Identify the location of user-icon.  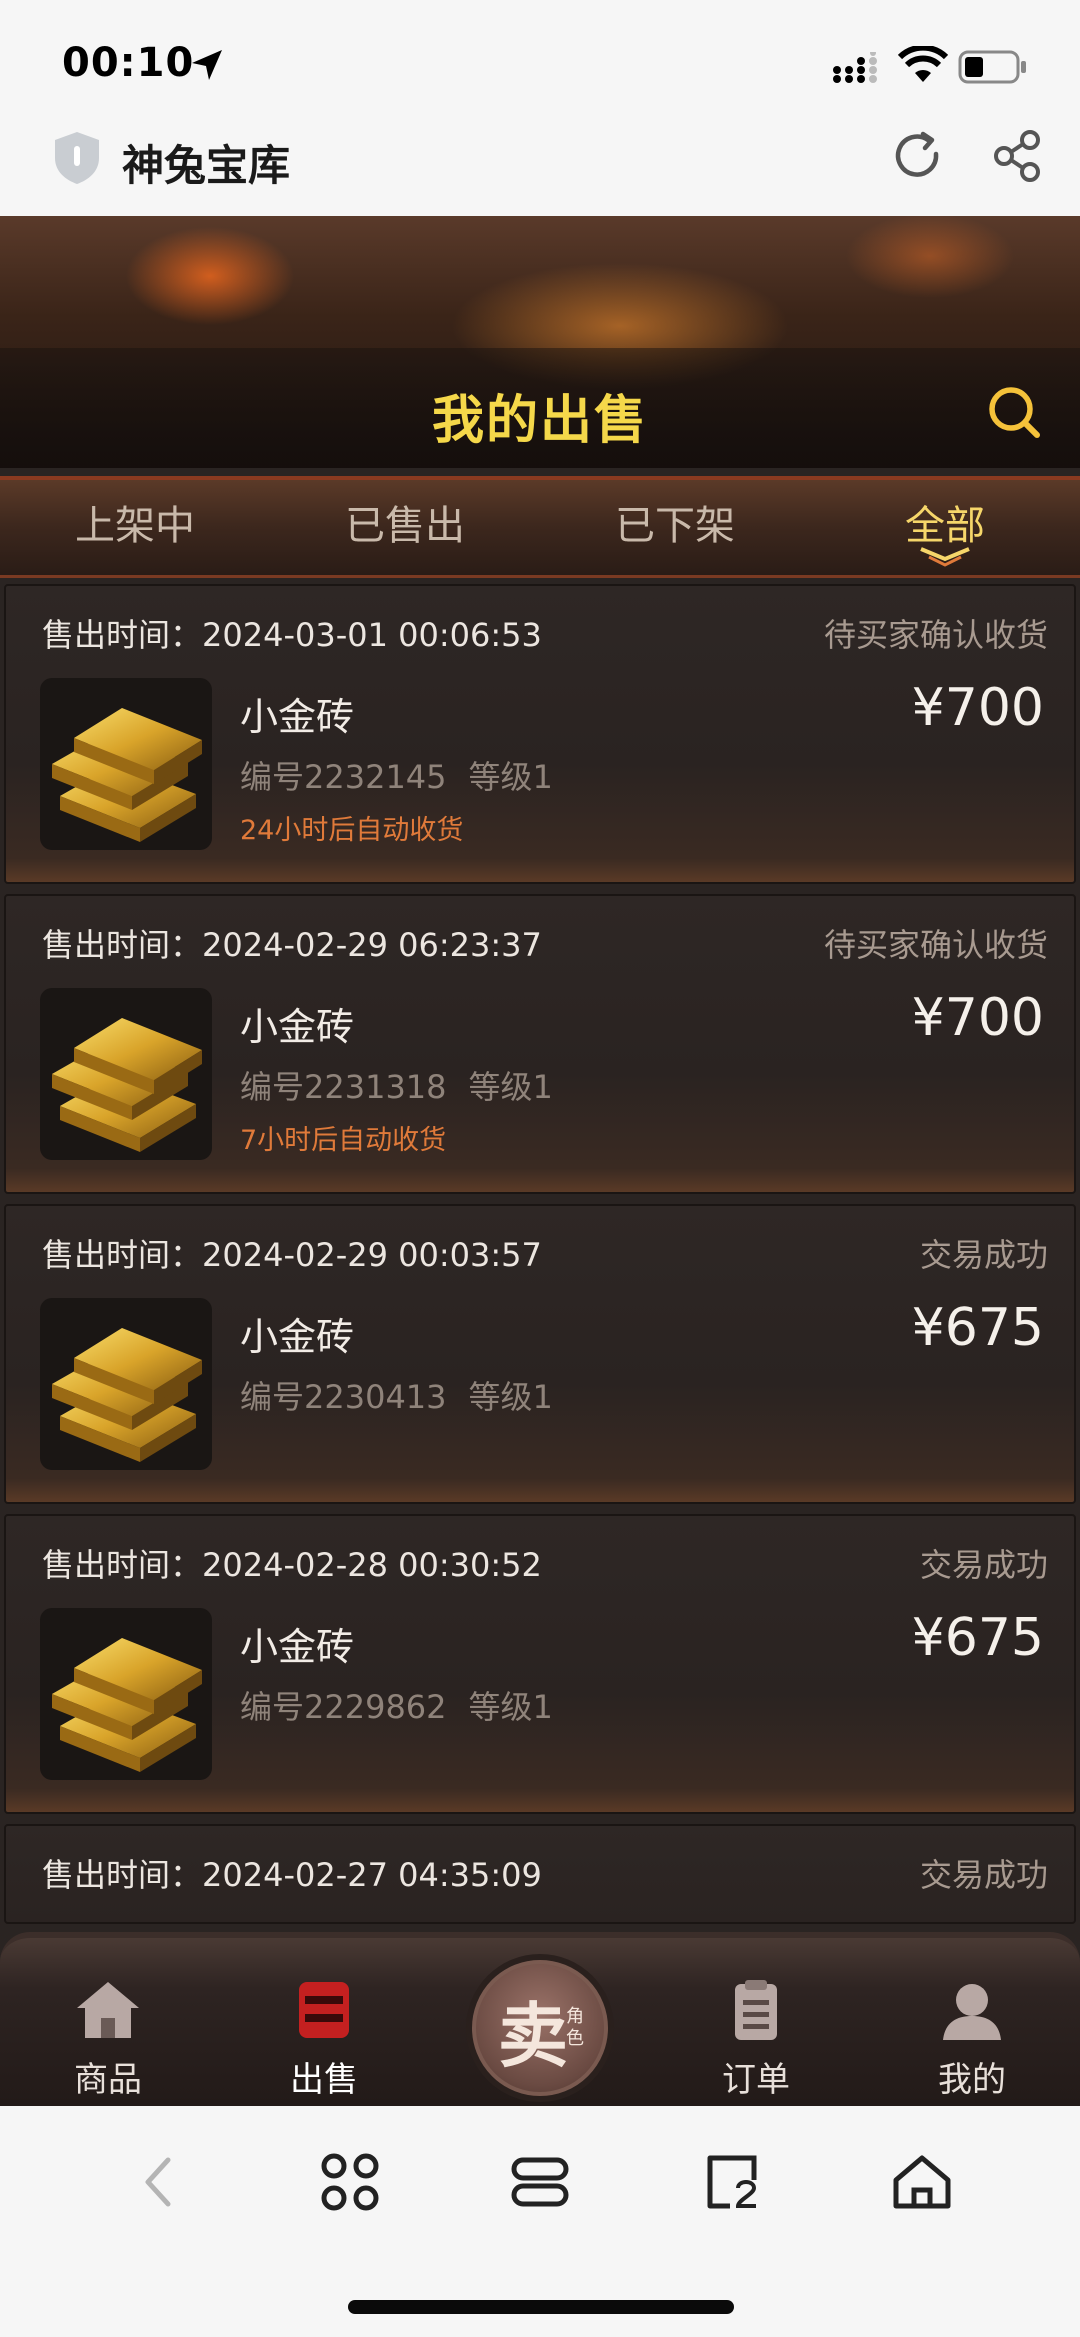
(972, 2012).